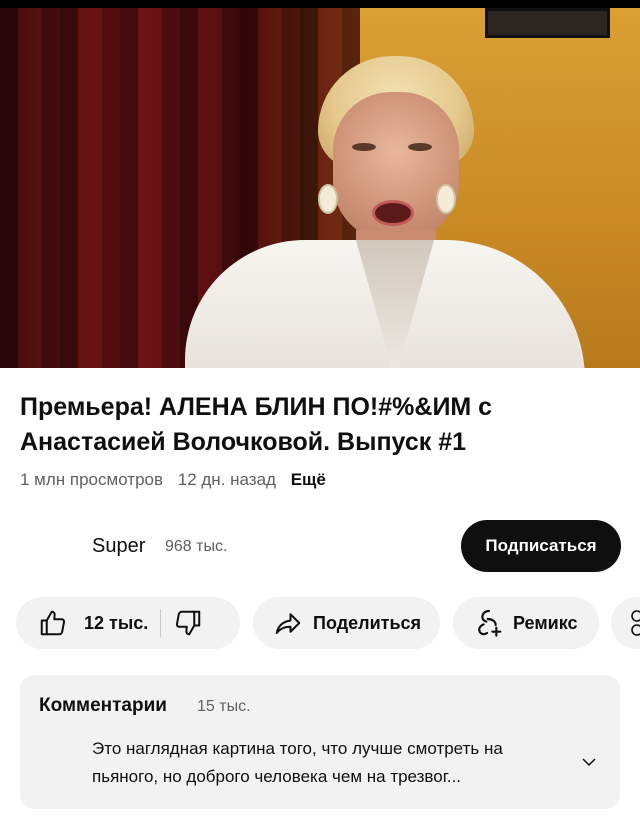  Describe the element at coordinates (196, 546) in the screenshot. I see `subscriber-count: 968 тыс.` at that location.